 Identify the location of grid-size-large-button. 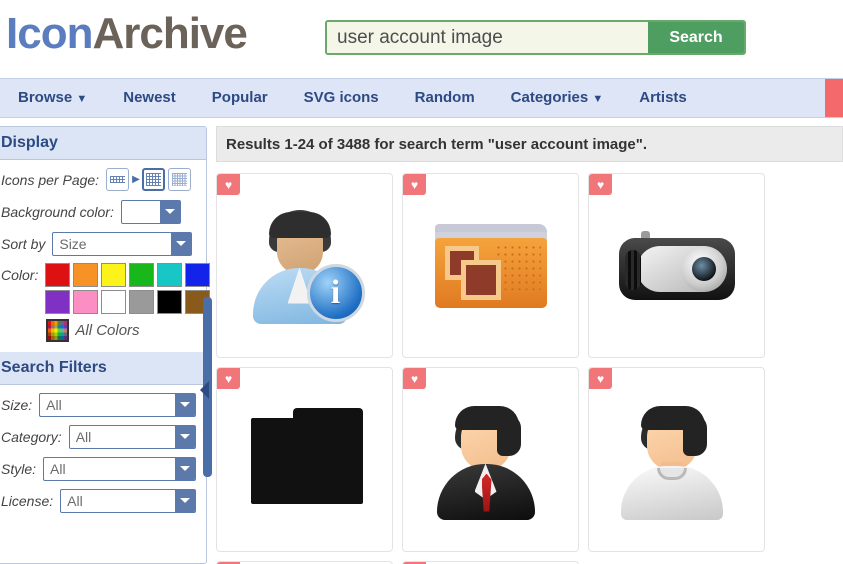
(179, 179).